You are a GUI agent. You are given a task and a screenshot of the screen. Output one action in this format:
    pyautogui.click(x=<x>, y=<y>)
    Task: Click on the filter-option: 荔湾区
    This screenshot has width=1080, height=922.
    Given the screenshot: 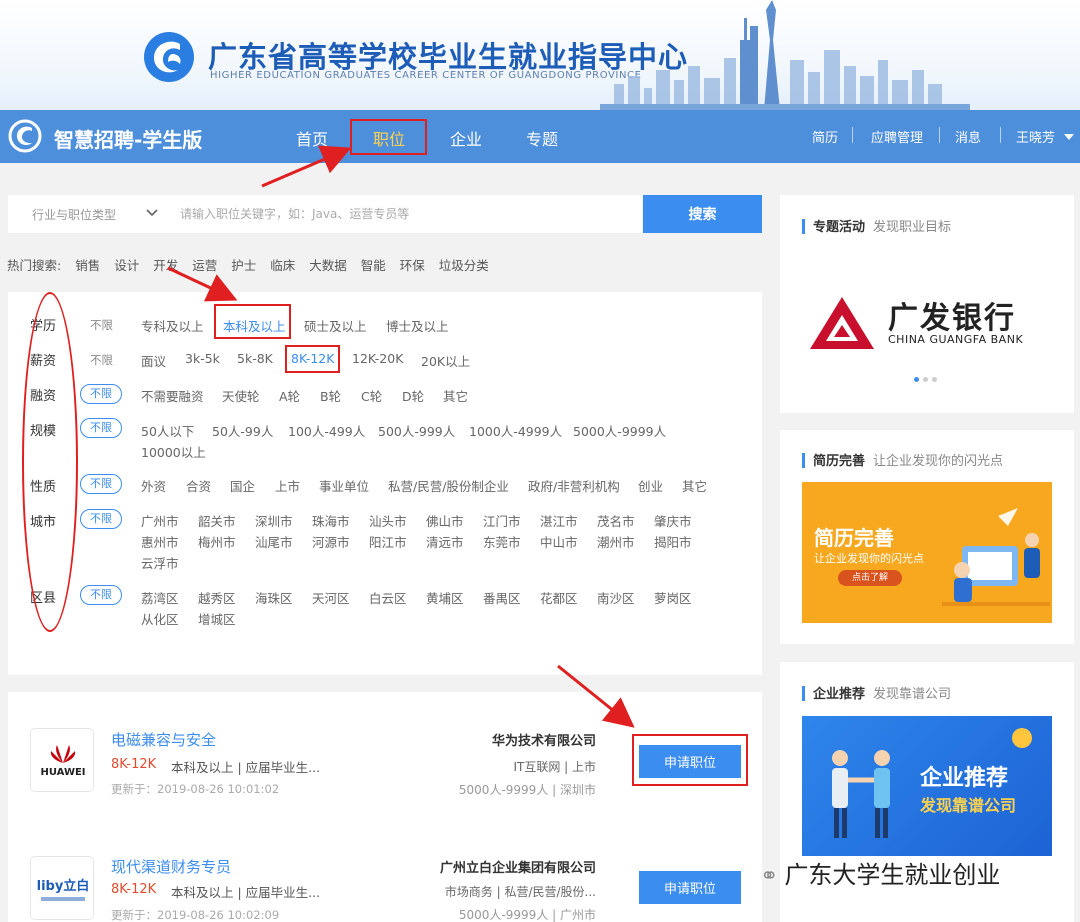 What is the action you would take?
    pyautogui.click(x=160, y=597)
    